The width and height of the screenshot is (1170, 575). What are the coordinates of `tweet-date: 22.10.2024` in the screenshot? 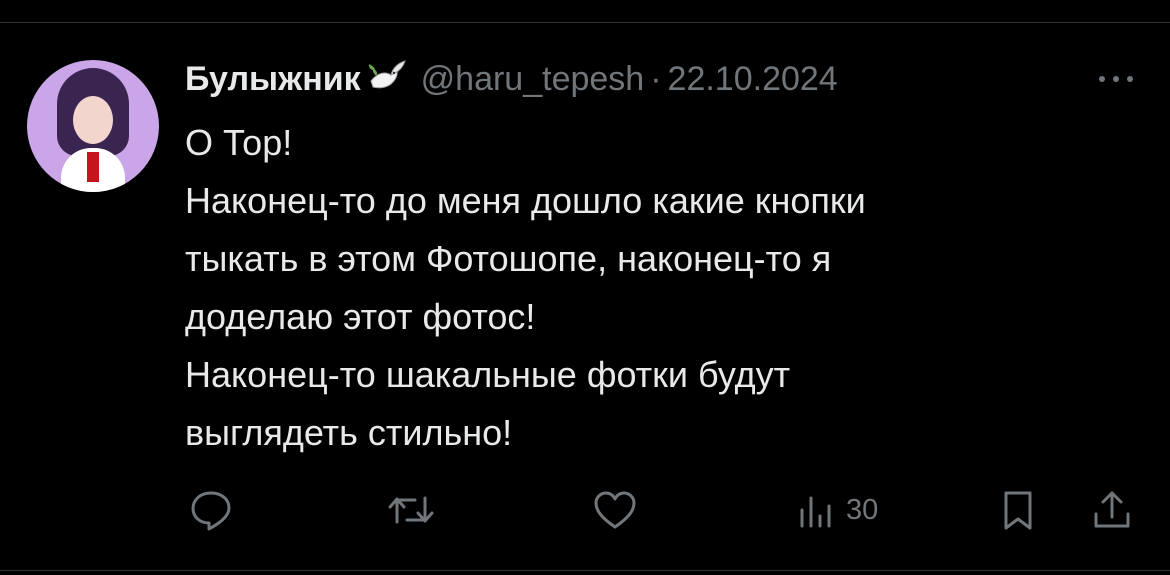 It's located at (753, 79).